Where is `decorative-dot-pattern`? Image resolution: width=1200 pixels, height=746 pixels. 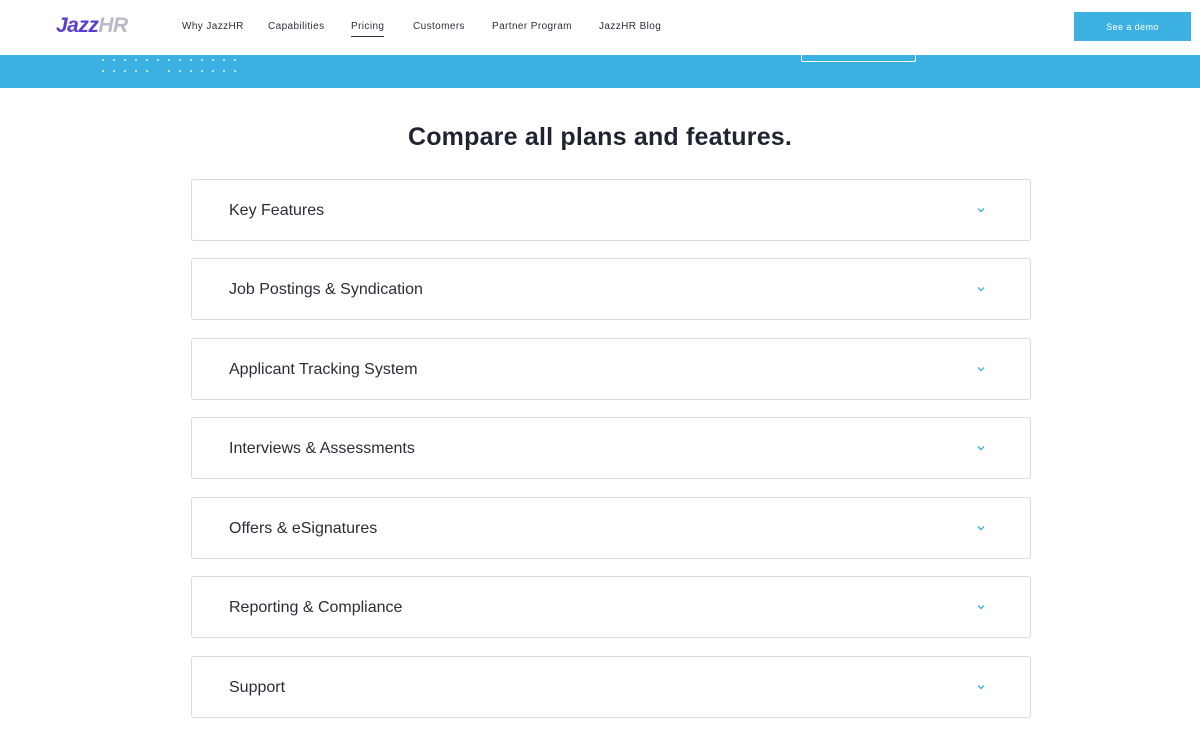
decorative-dot-pattern is located at coordinates (175, 67).